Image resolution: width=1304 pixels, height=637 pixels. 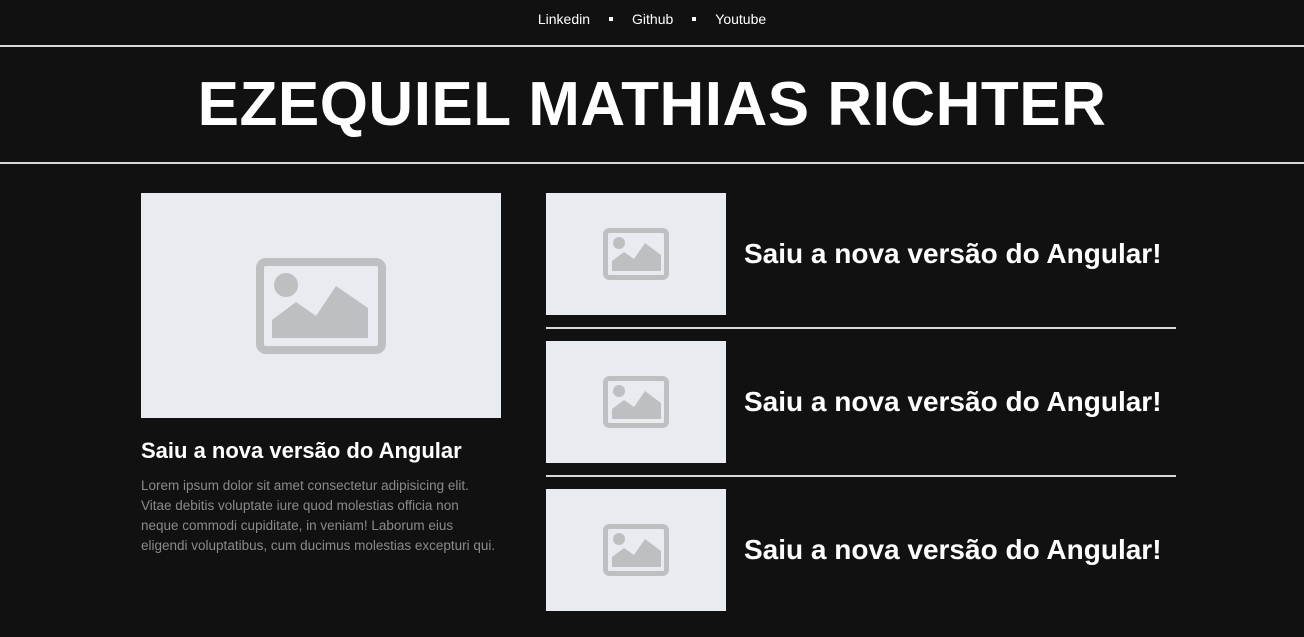 I want to click on site-title: EZEQUIEL MATHIAS RICHTER, so click(x=652, y=104).